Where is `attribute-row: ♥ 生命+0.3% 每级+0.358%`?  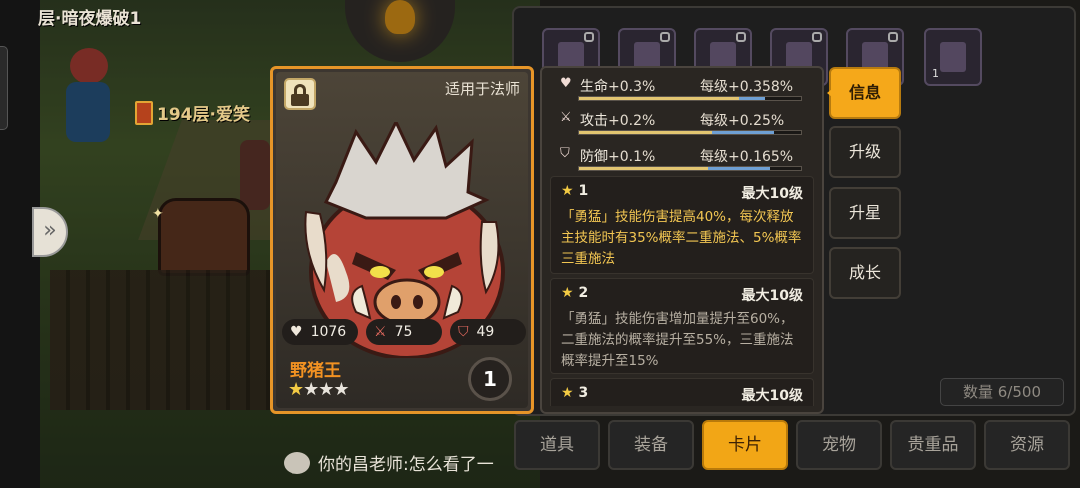
attribute-row: ♥ 生命+0.3% 每级+0.358% is located at coordinates (681, 87).